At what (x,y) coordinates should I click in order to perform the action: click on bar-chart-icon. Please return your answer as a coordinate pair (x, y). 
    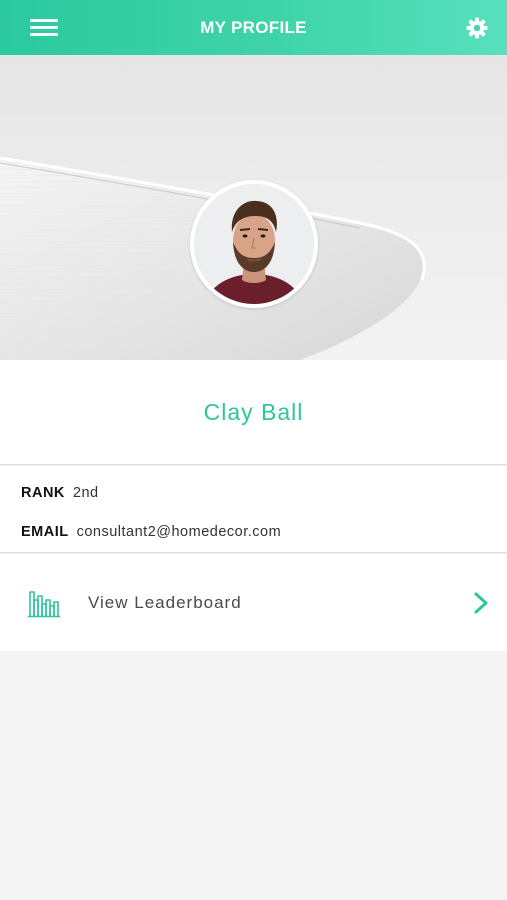
    Looking at the image, I should click on (44, 603).